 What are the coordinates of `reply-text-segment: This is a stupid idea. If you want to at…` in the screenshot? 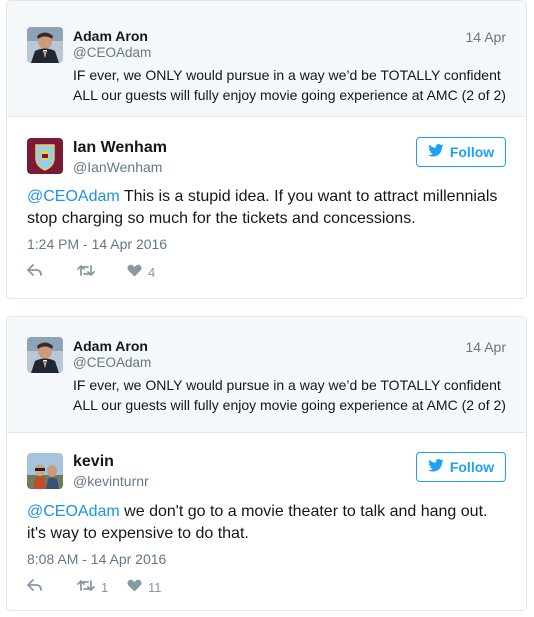 It's located at (308, 196).